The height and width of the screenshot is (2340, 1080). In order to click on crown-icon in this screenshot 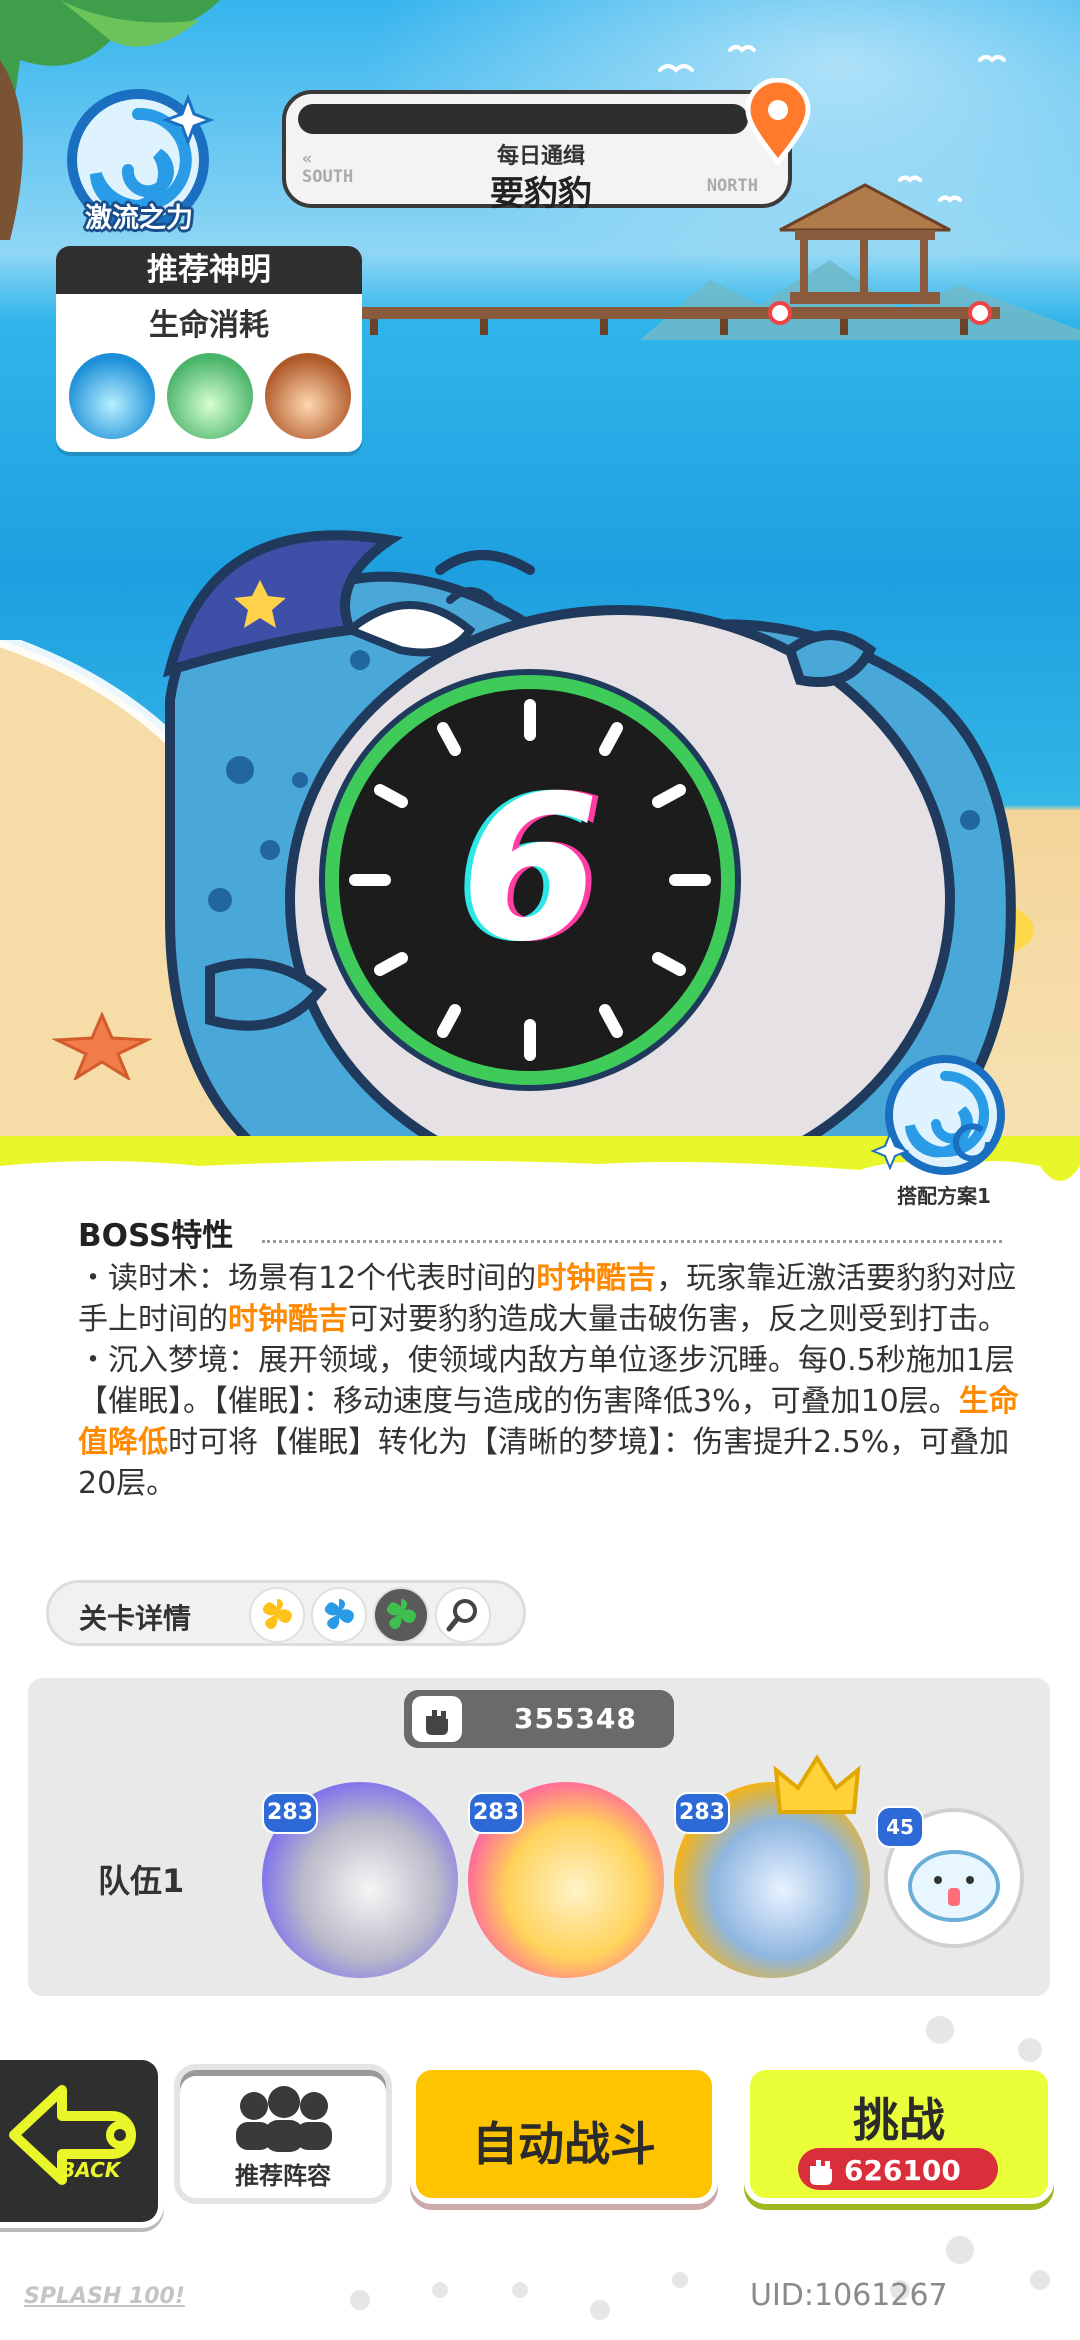, I will do `click(817, 1784)`.